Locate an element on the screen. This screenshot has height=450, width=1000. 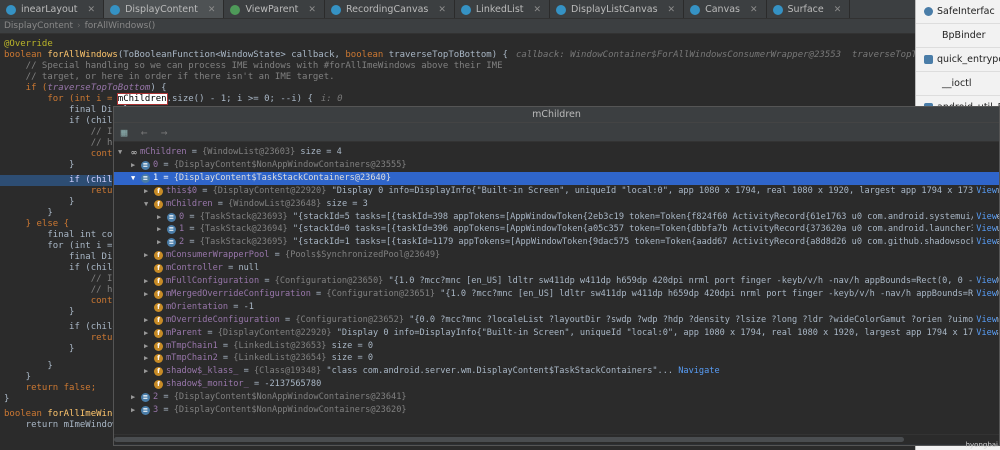
frame-item: SafeInterfac is located at coordinates (958, 12).